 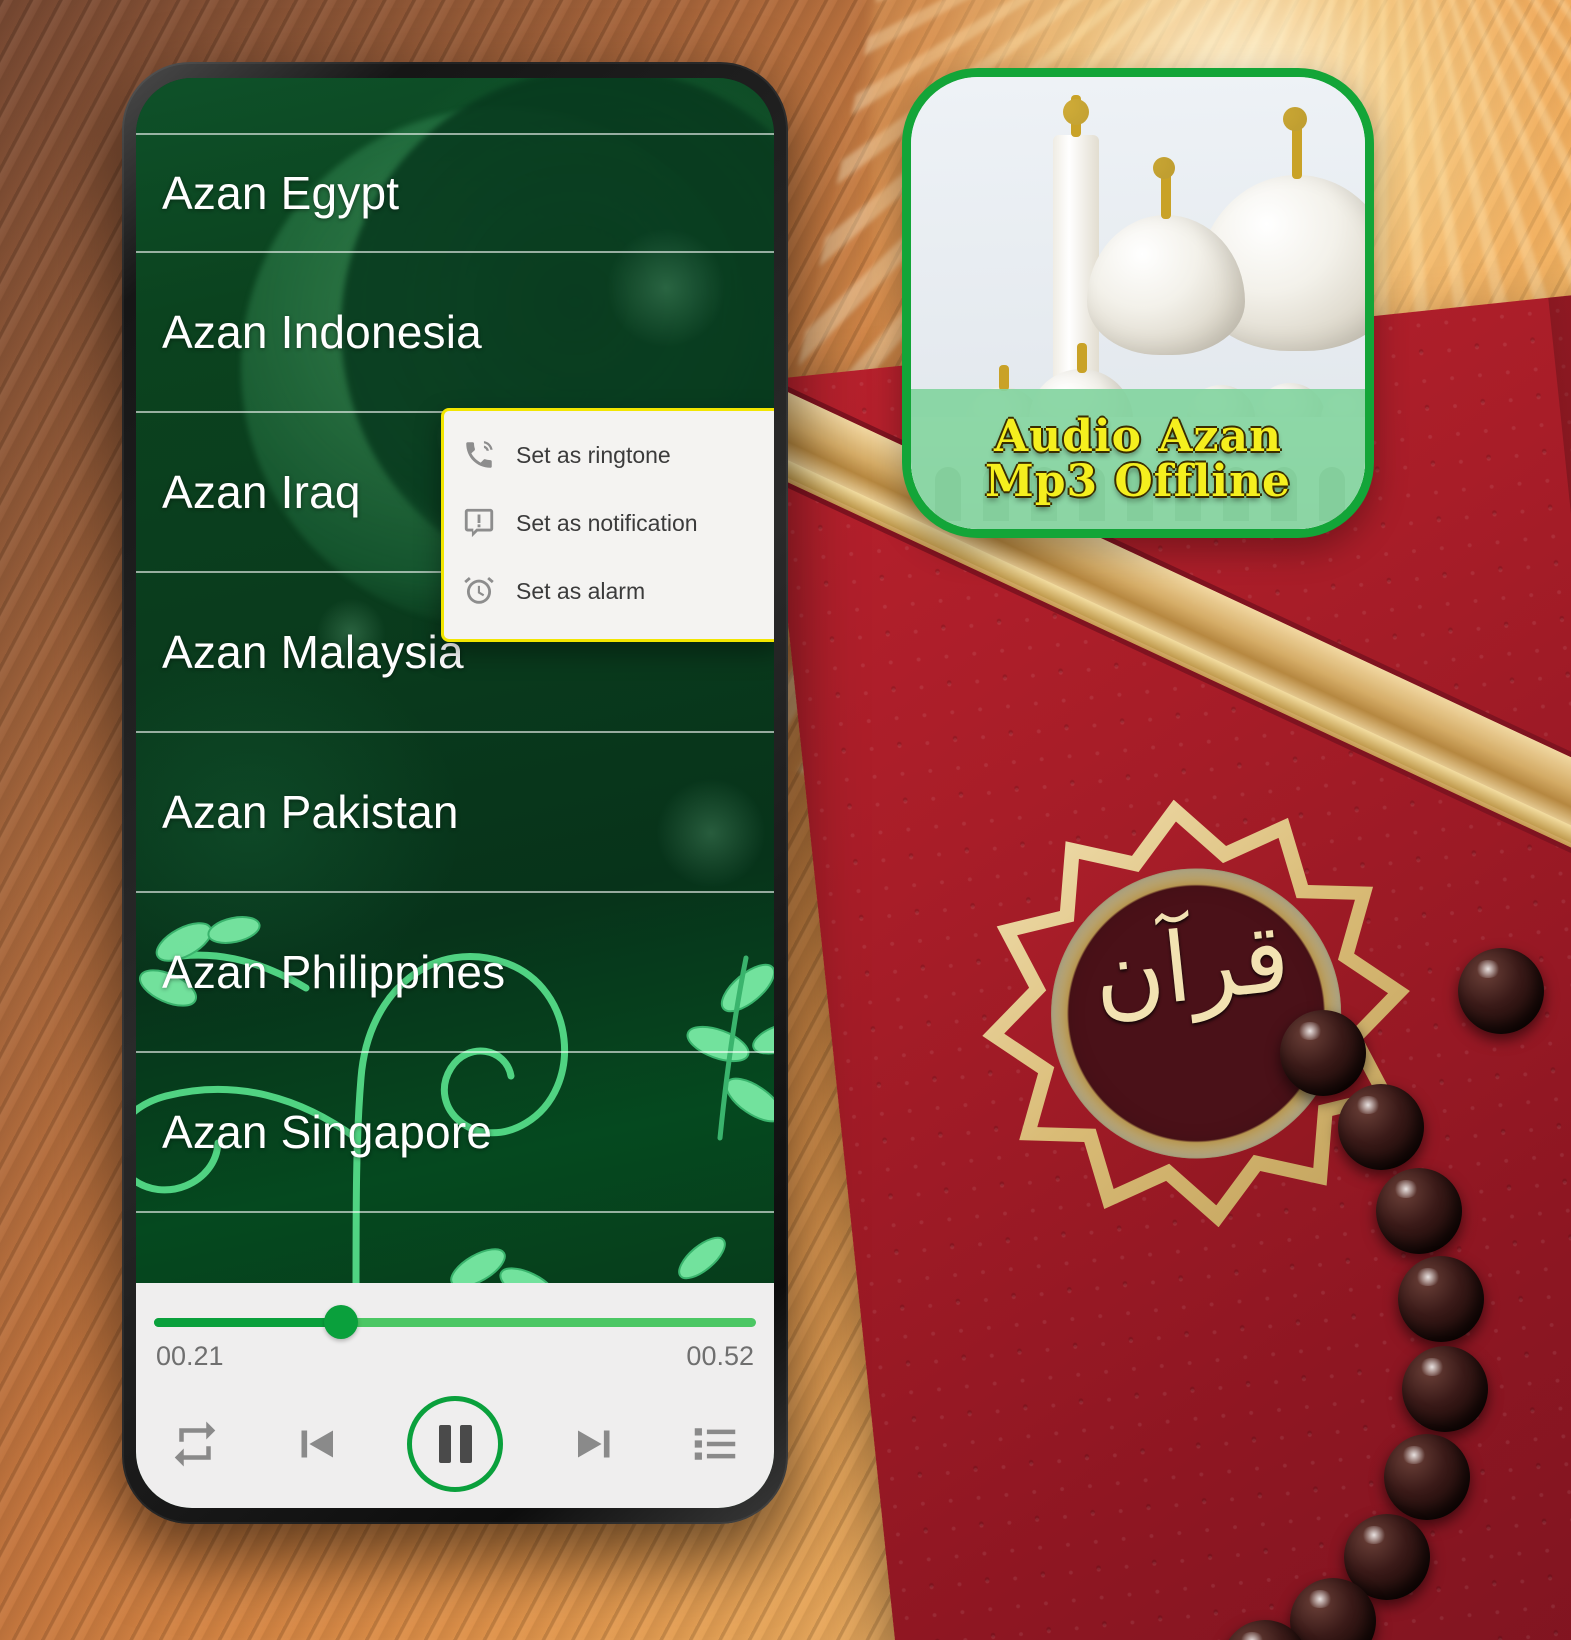 I want to click on list-item: Azan Indonesia, so click(x=455, y=333).